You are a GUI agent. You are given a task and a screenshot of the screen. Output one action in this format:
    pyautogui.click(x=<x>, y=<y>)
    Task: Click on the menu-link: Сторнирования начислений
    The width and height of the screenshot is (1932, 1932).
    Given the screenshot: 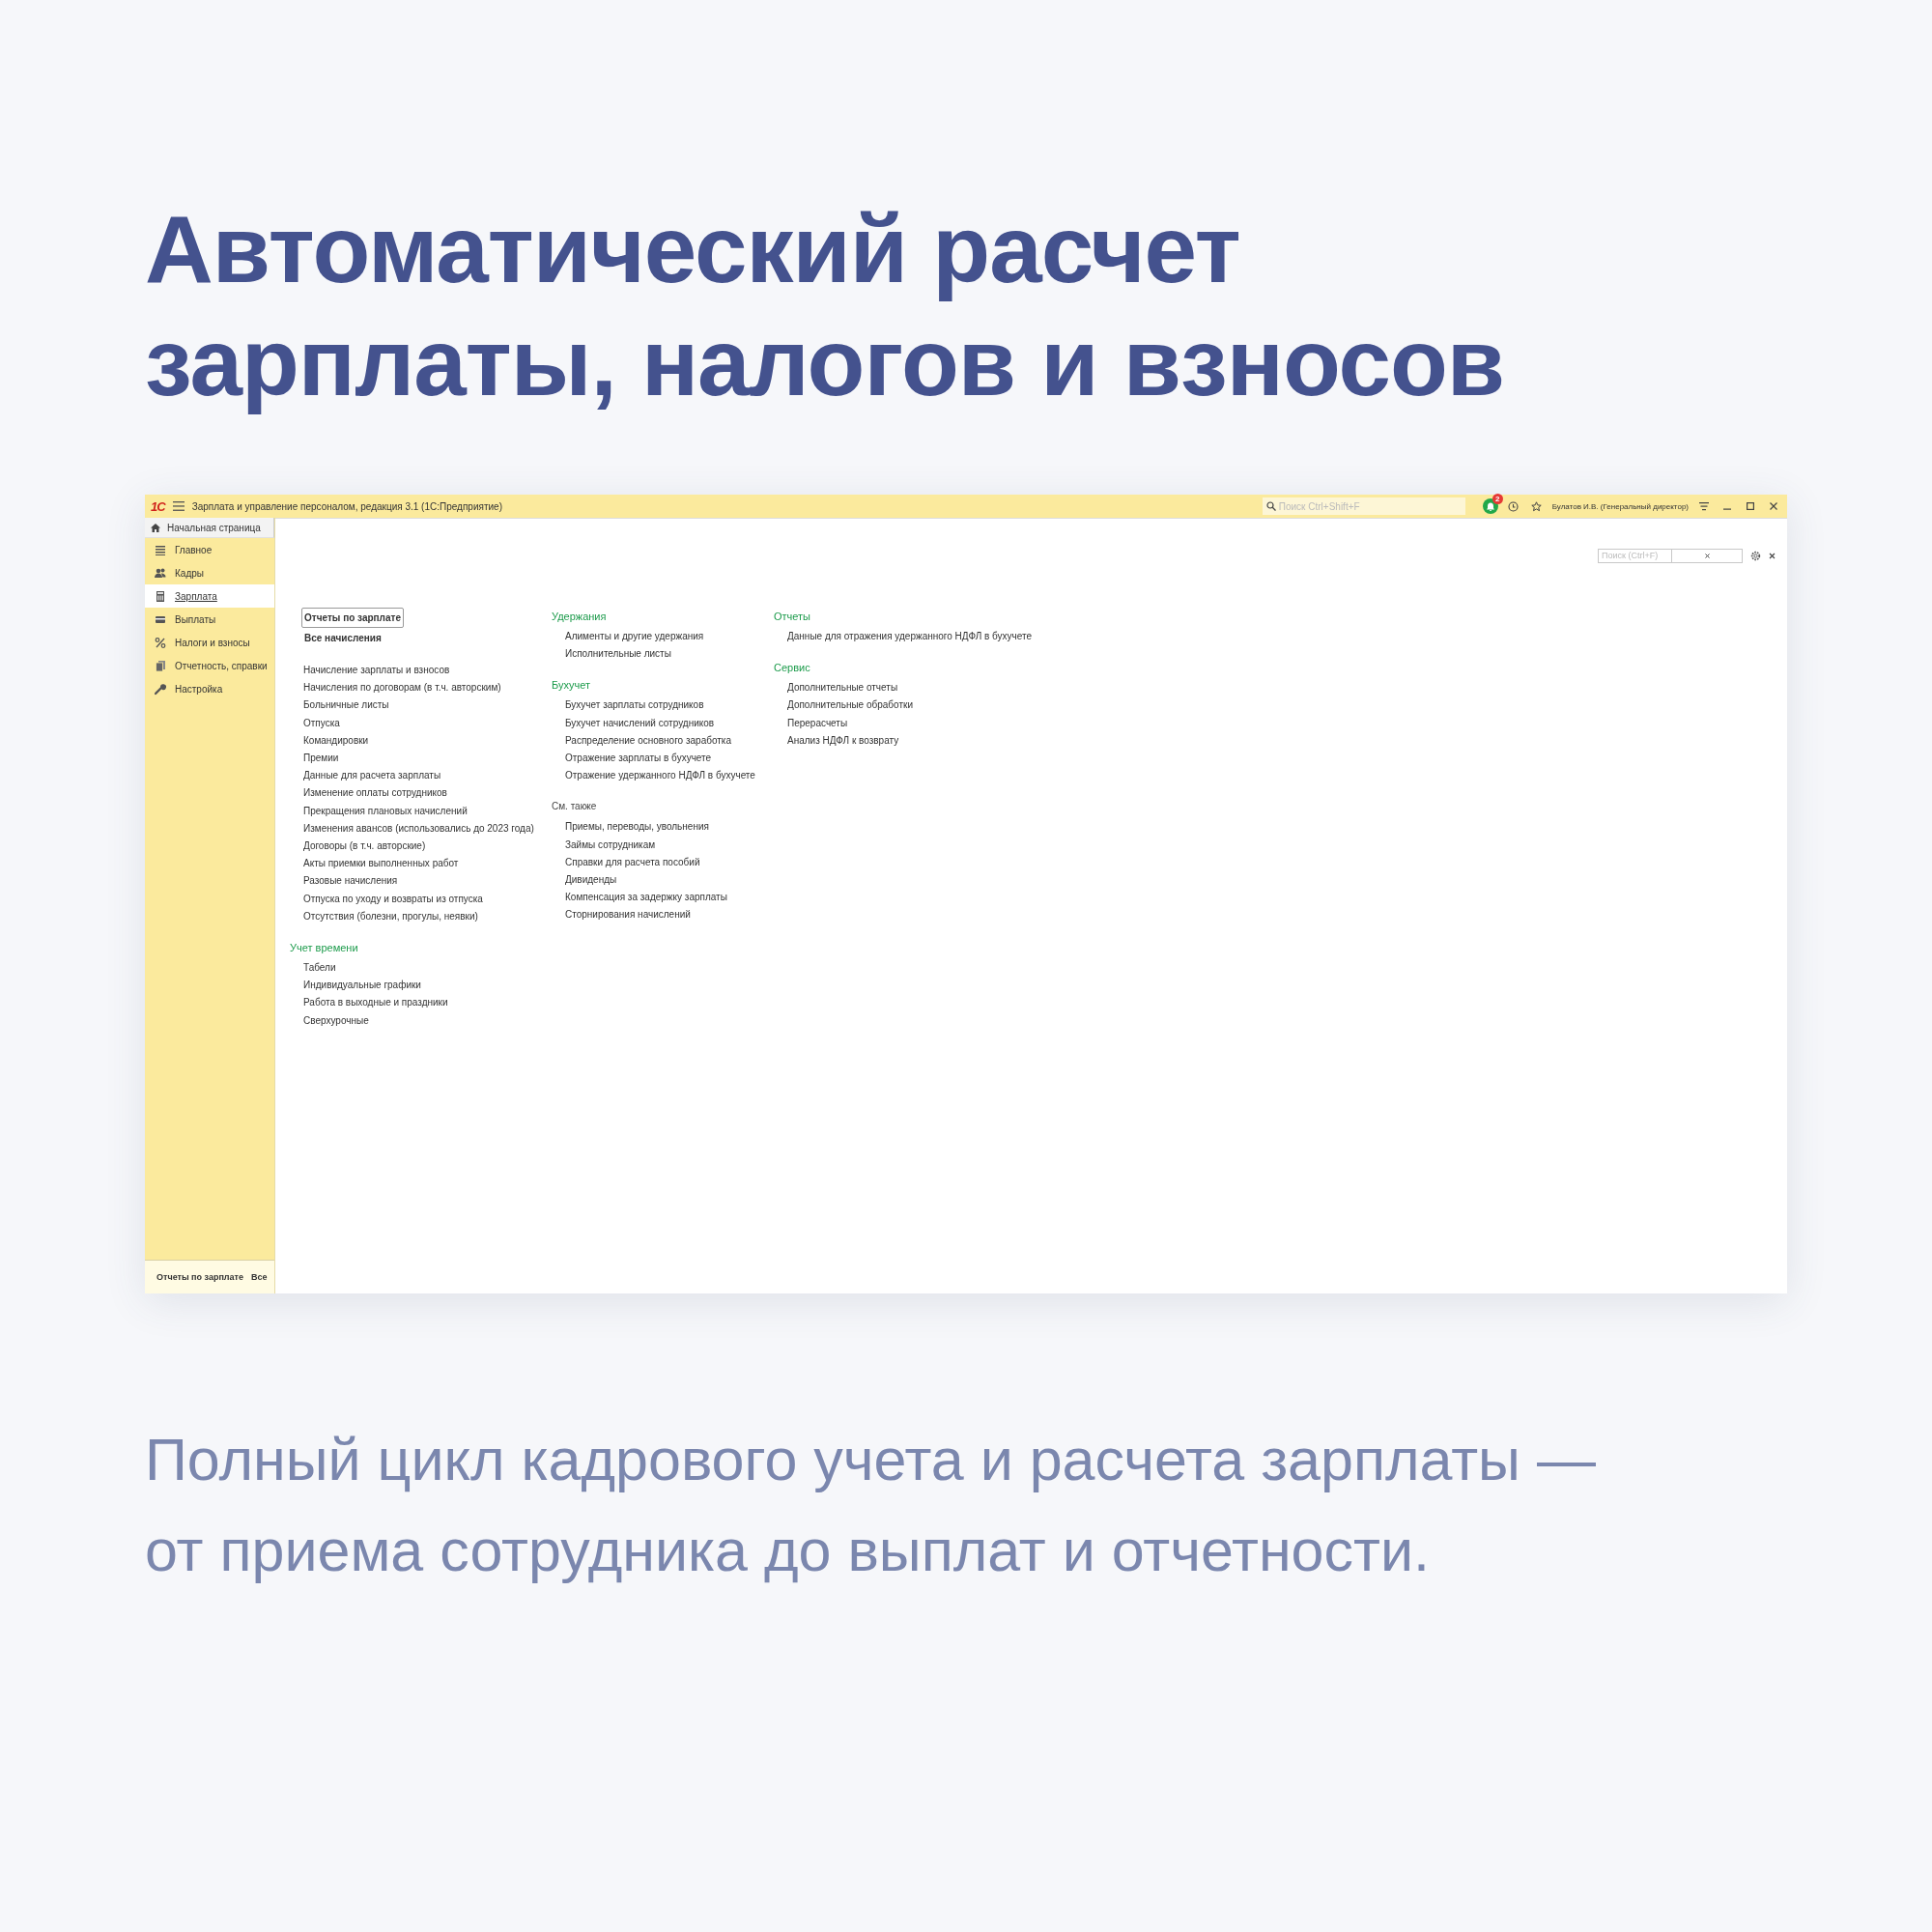 What is the action you would take?
    pyautogui.click(x=663, y=915)
    